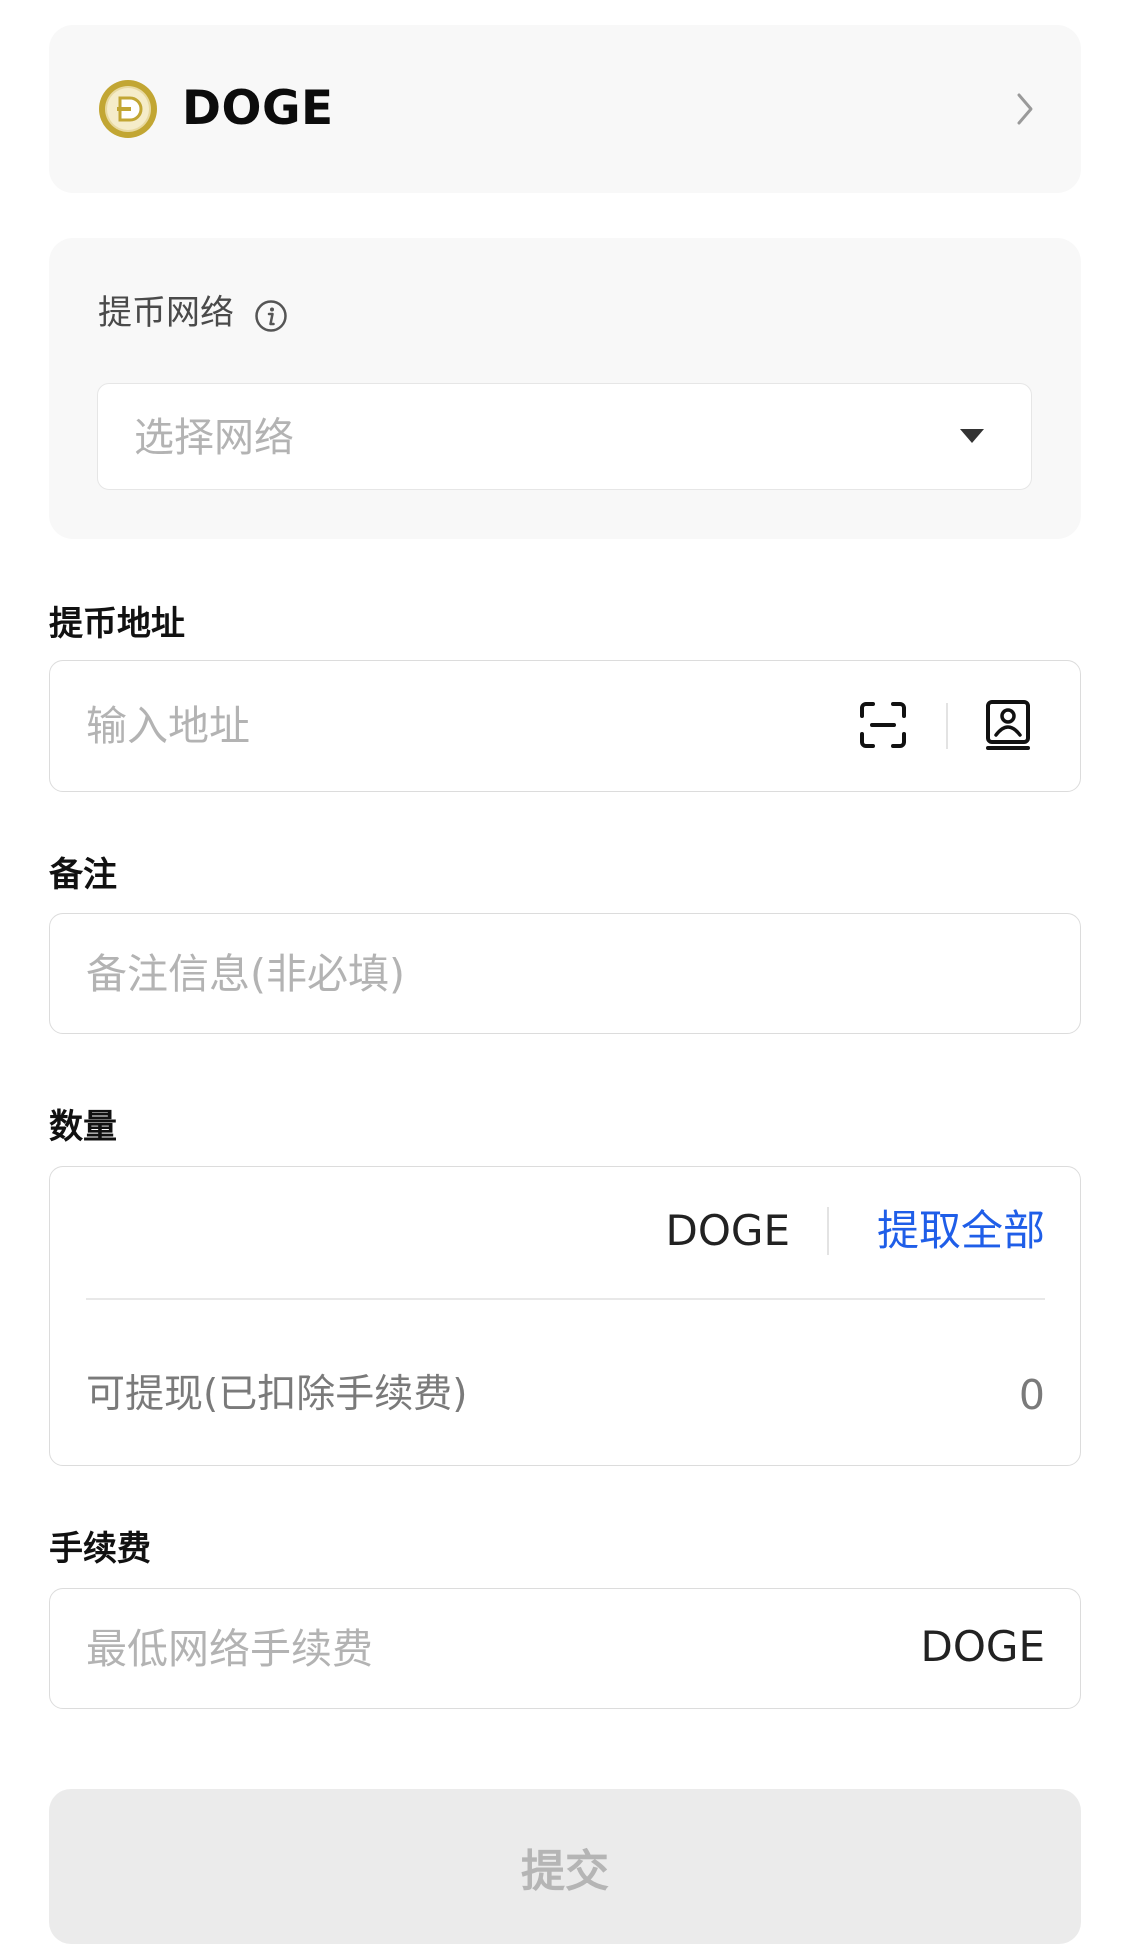 The width and height of the screenshot is (1125, 1951). I want to click on withdraw-all-link: 提取全部, so click(961, 1231).